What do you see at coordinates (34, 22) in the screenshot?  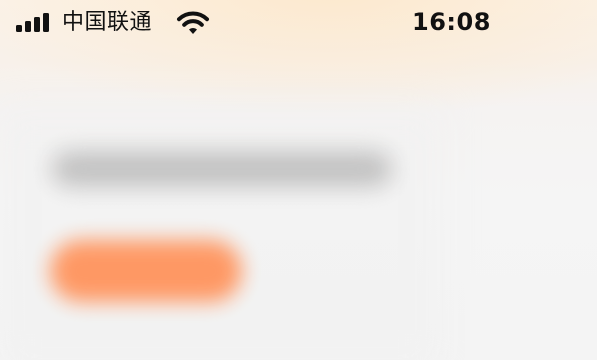 I see `signal-bars-icon` at bounding box center [34, 22].